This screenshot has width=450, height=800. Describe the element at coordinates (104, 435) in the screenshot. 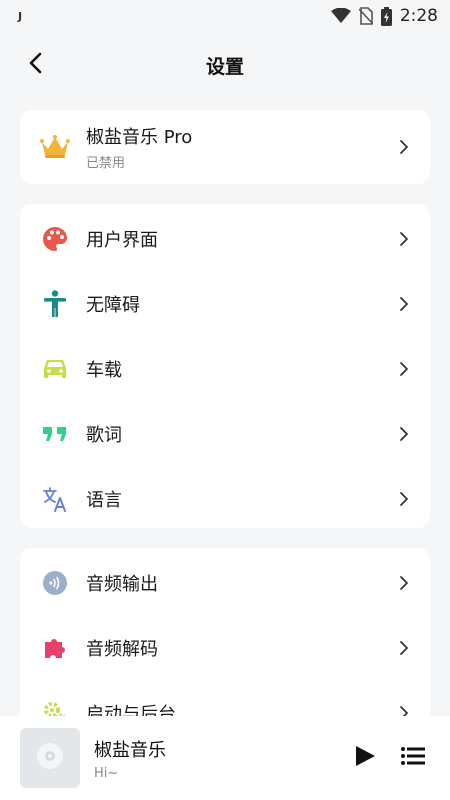

I see `settings-item-label: 歌词` at that location.